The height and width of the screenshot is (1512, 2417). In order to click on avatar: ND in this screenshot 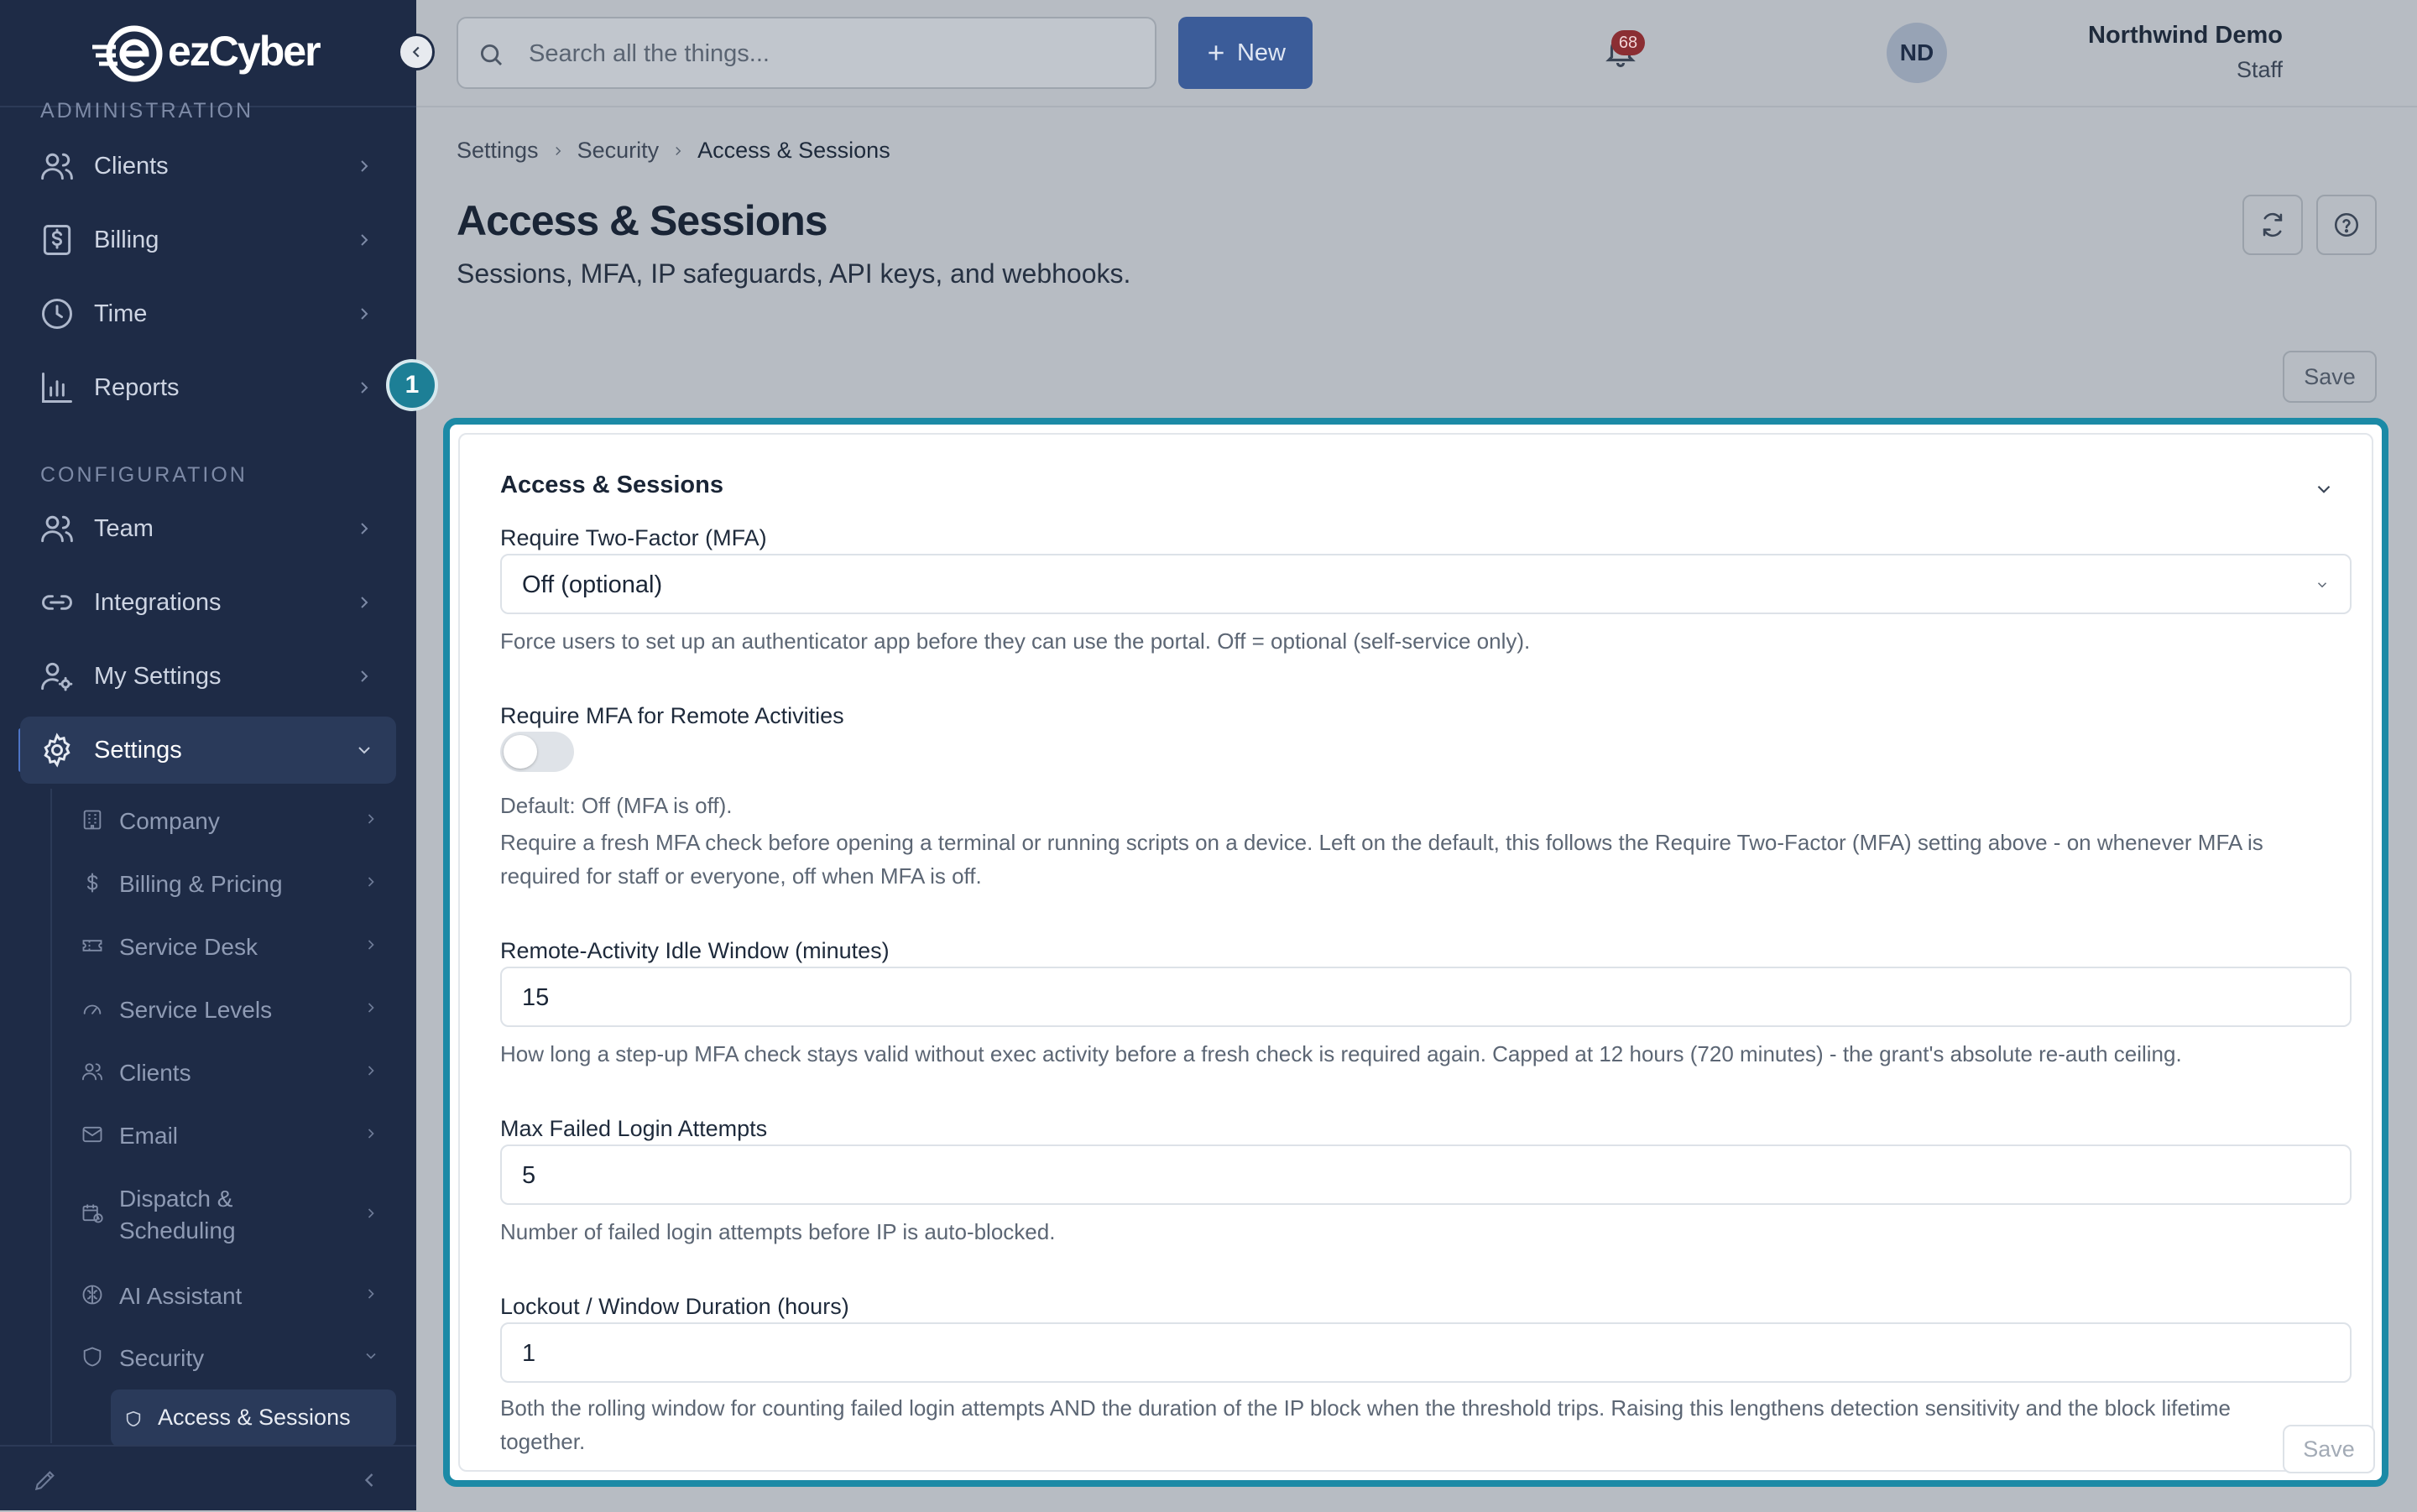, I will do `click(1917, 53)`.